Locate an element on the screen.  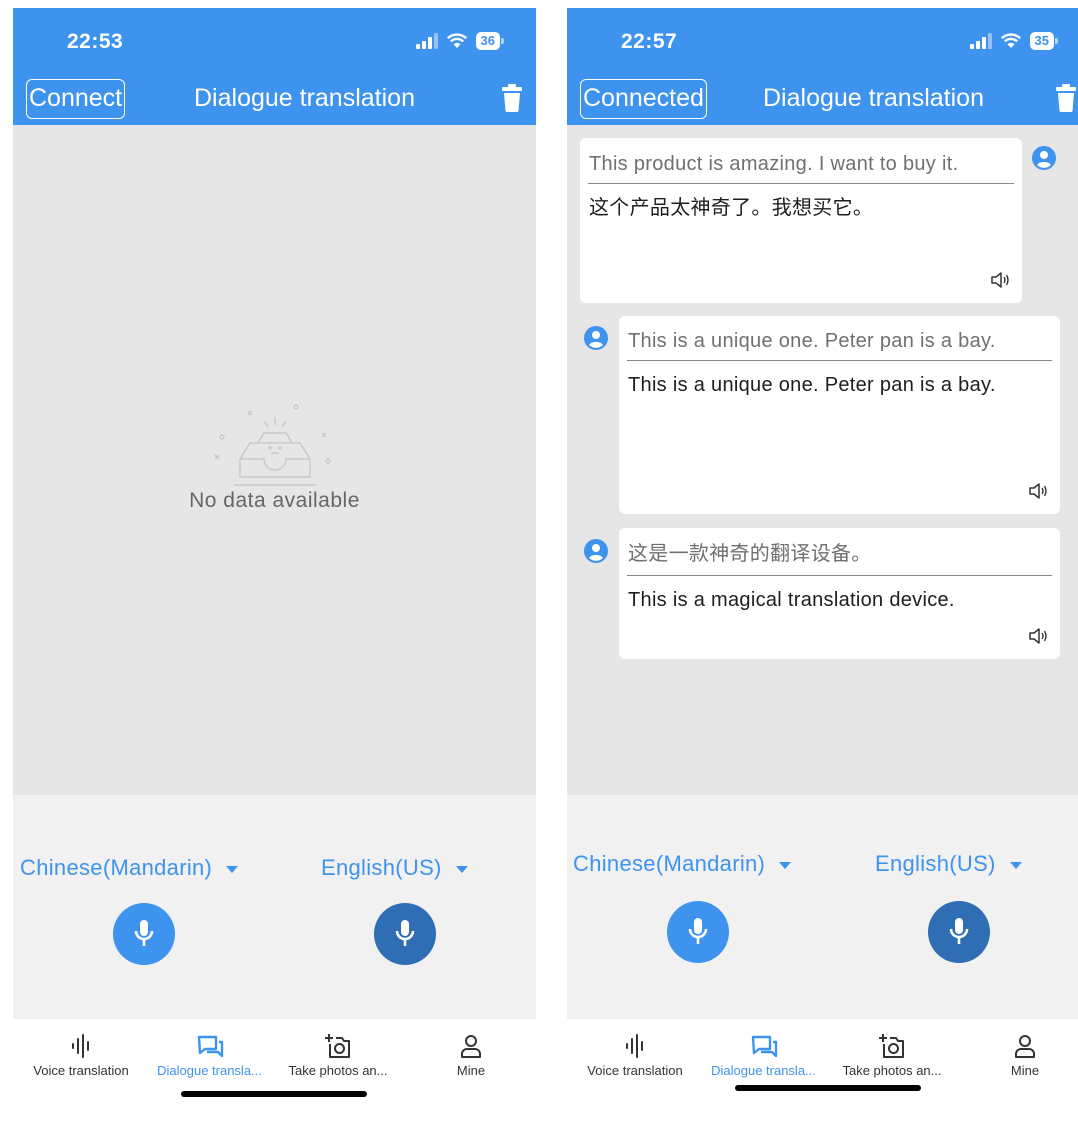
message-translation-text: 这个产品太神奇了。我想买它。 is located at coordinates (731, 208).